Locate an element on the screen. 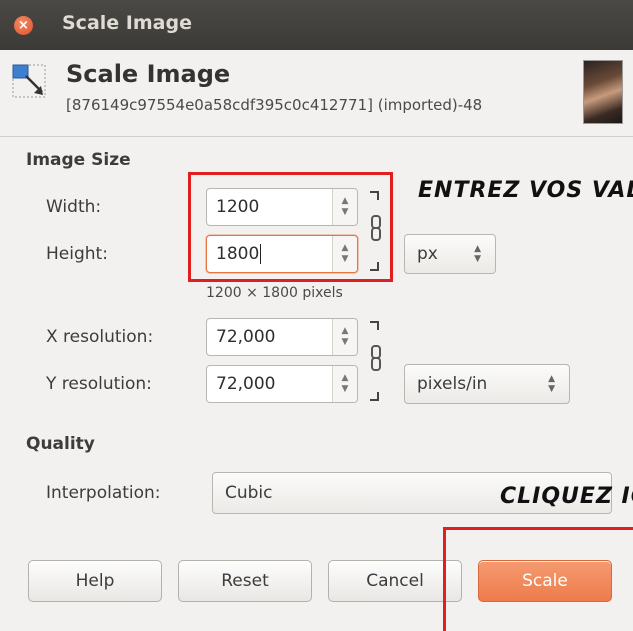 The height and width of the screenshot is (631, 633). resolution-unit-arrows: ▲ ▼ is located at coordinates (551, 384).